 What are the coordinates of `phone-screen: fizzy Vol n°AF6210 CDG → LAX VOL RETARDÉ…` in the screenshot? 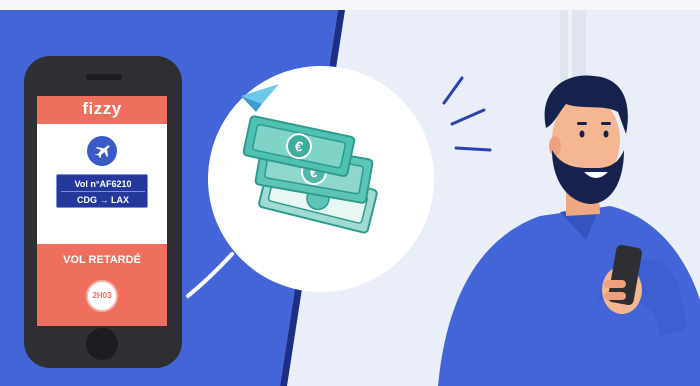 It's located at (102, 211).